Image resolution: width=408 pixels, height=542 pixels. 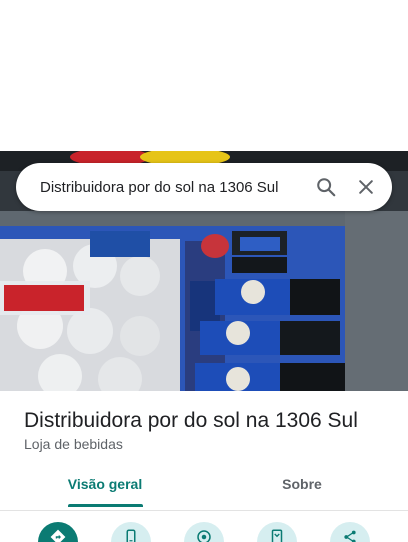 I want to click on share-button, so click(x=350, y=532).